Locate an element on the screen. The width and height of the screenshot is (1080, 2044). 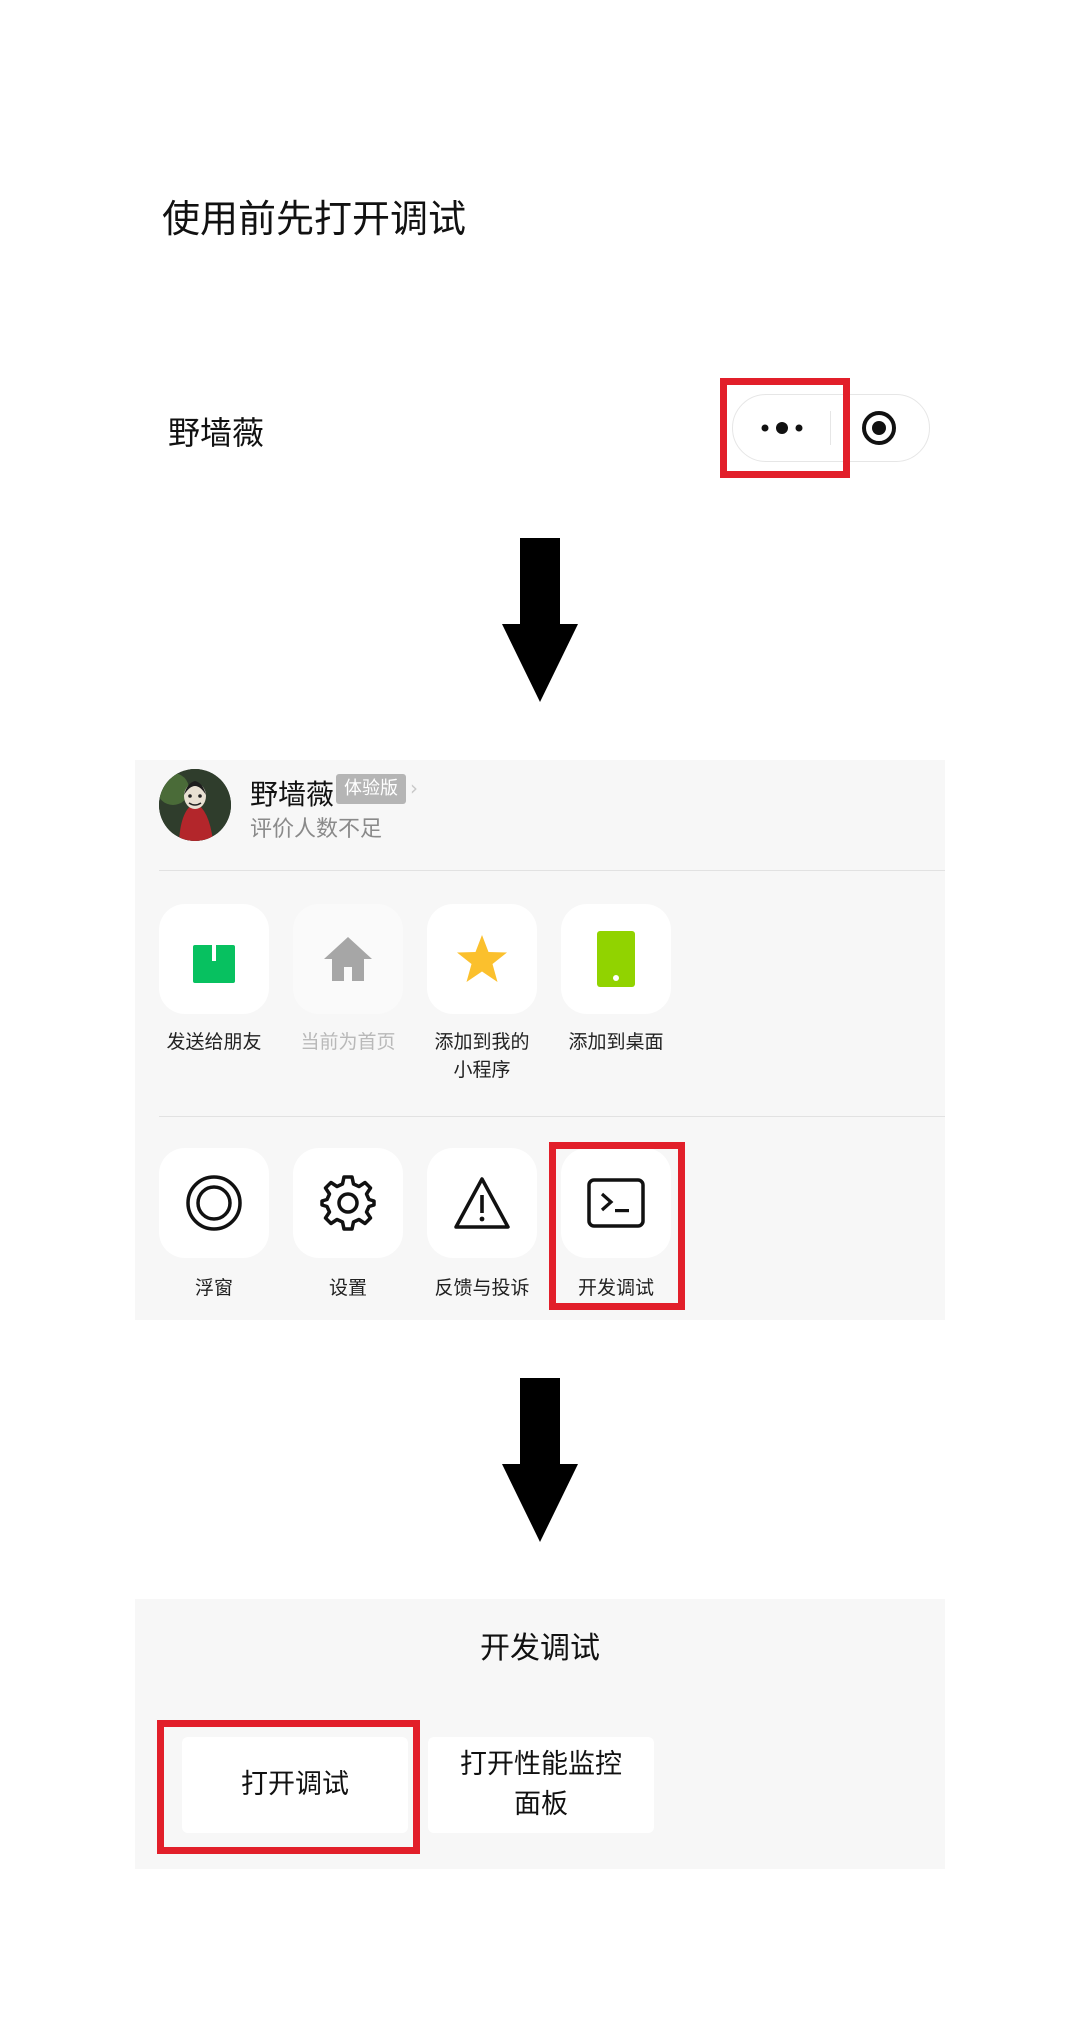
settings-button is located at coordinates (348, 1203).